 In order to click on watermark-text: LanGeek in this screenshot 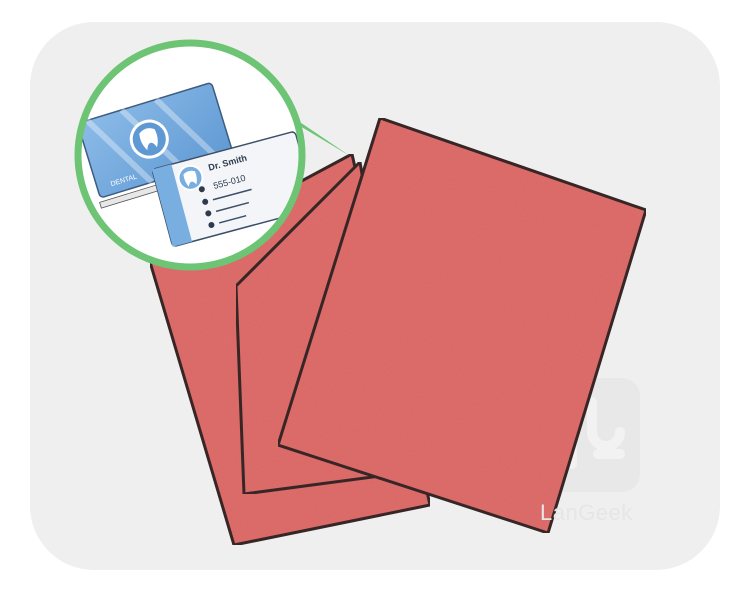, I will do `click(586, 512)`.